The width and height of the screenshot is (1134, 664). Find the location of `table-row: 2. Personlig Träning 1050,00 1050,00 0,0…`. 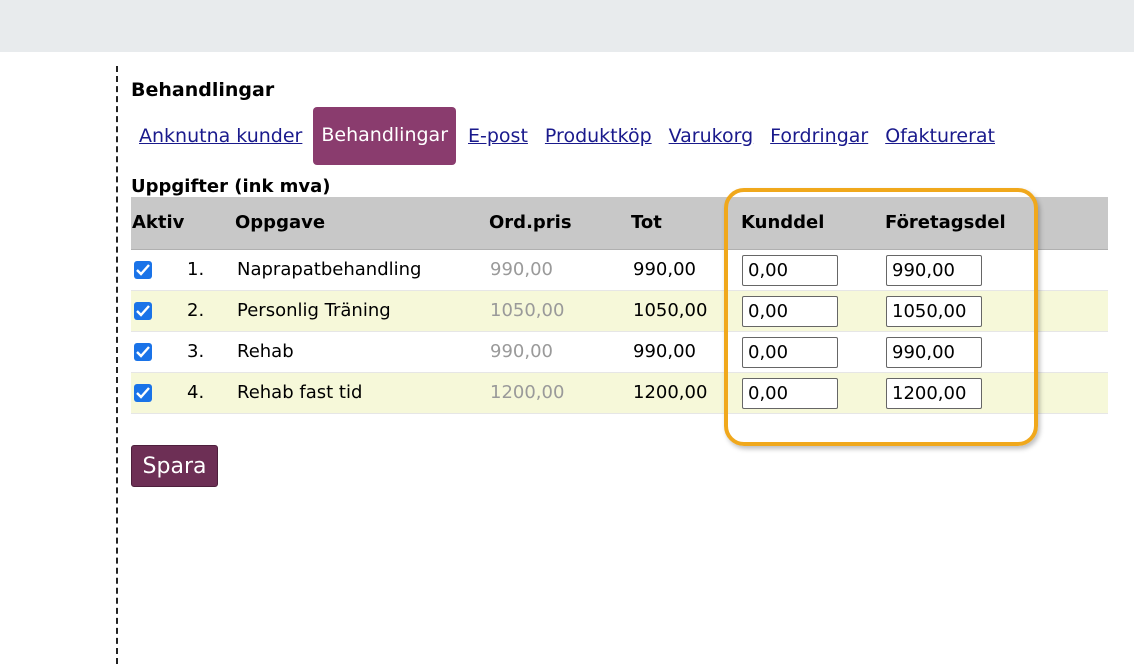

table-row: 2. Personlig Träning 1050,00 1050,00 0,0… is located at coordinates (619, 311).